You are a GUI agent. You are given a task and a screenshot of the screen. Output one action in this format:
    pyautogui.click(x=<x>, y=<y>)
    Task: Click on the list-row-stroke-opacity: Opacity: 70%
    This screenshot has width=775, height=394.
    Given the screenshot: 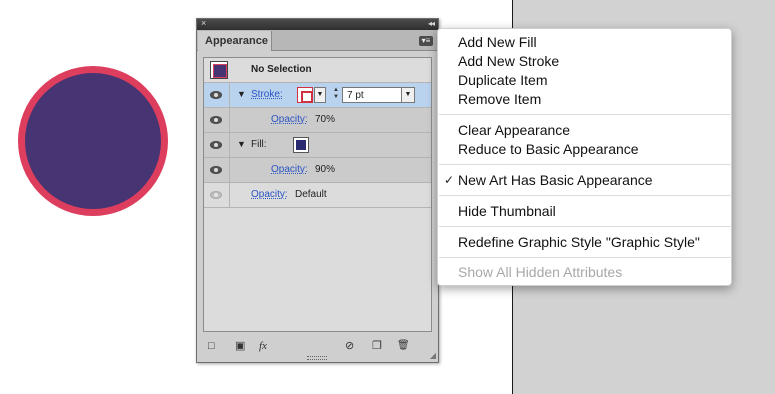 What is the action you would take?
    pyautogui.click(x=317, y=120)
    